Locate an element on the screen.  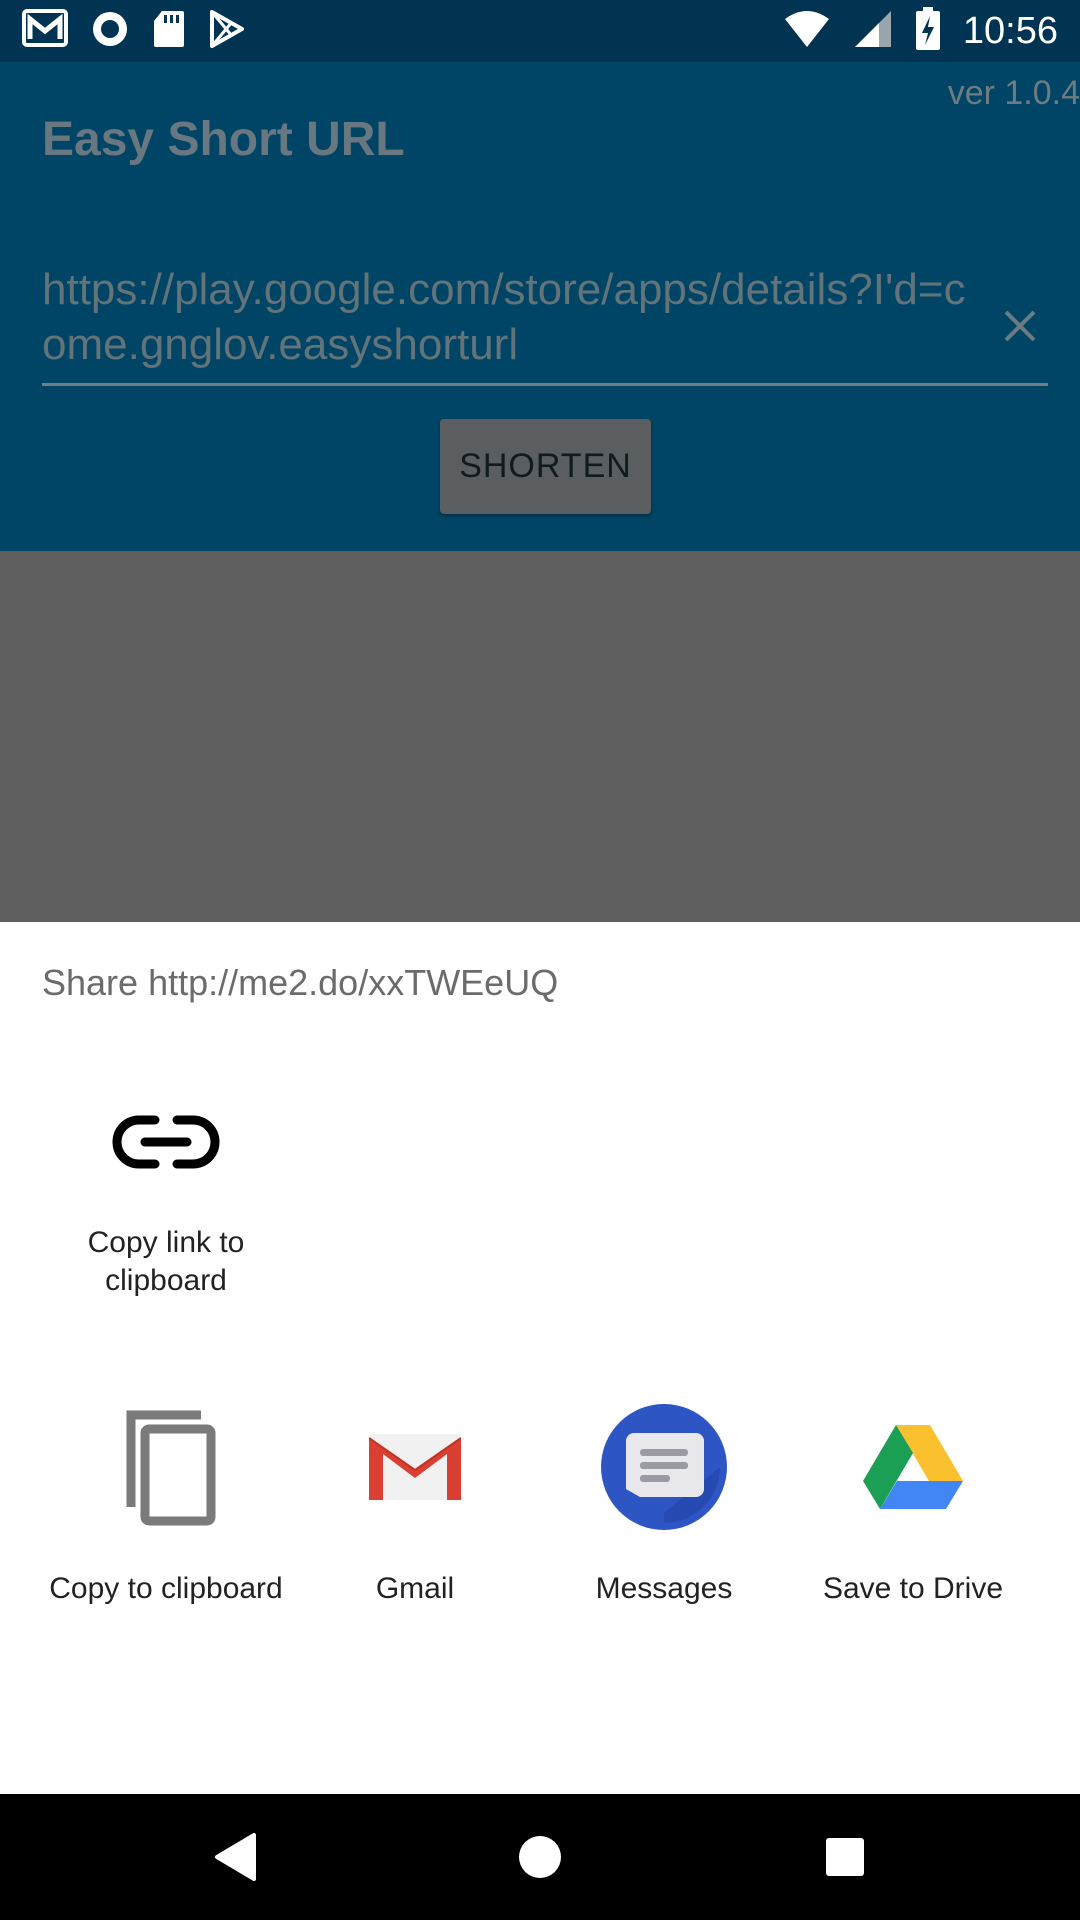
gmail-target: Gmail is located at coordinates (415, 1505).